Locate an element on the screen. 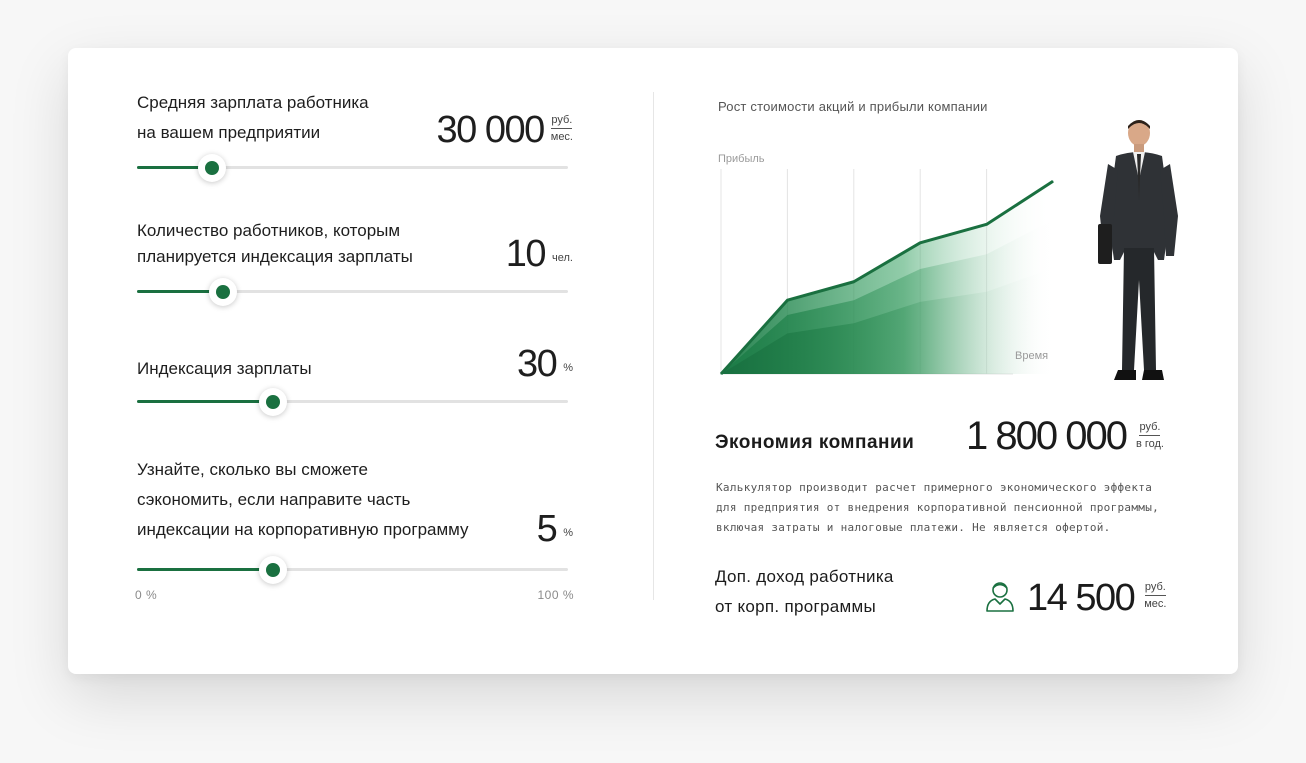  salary-unit: руб. мес. is located at coordinates (562, 128).